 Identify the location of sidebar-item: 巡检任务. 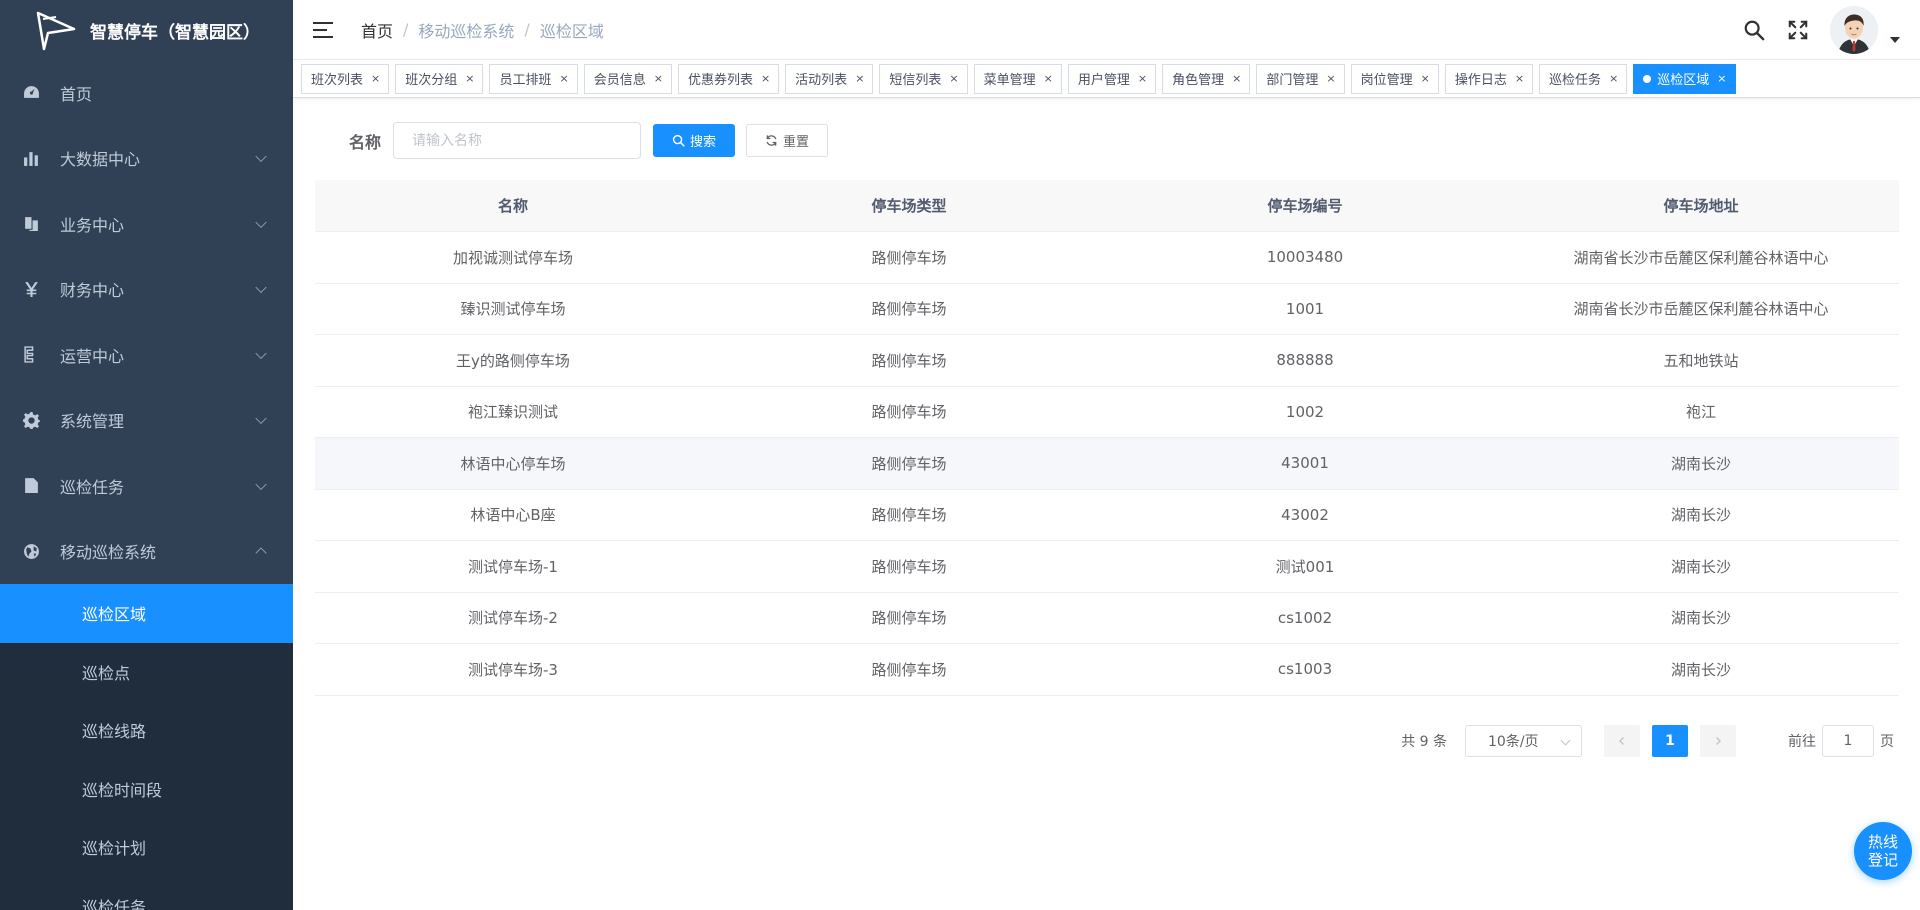
(146, 486).